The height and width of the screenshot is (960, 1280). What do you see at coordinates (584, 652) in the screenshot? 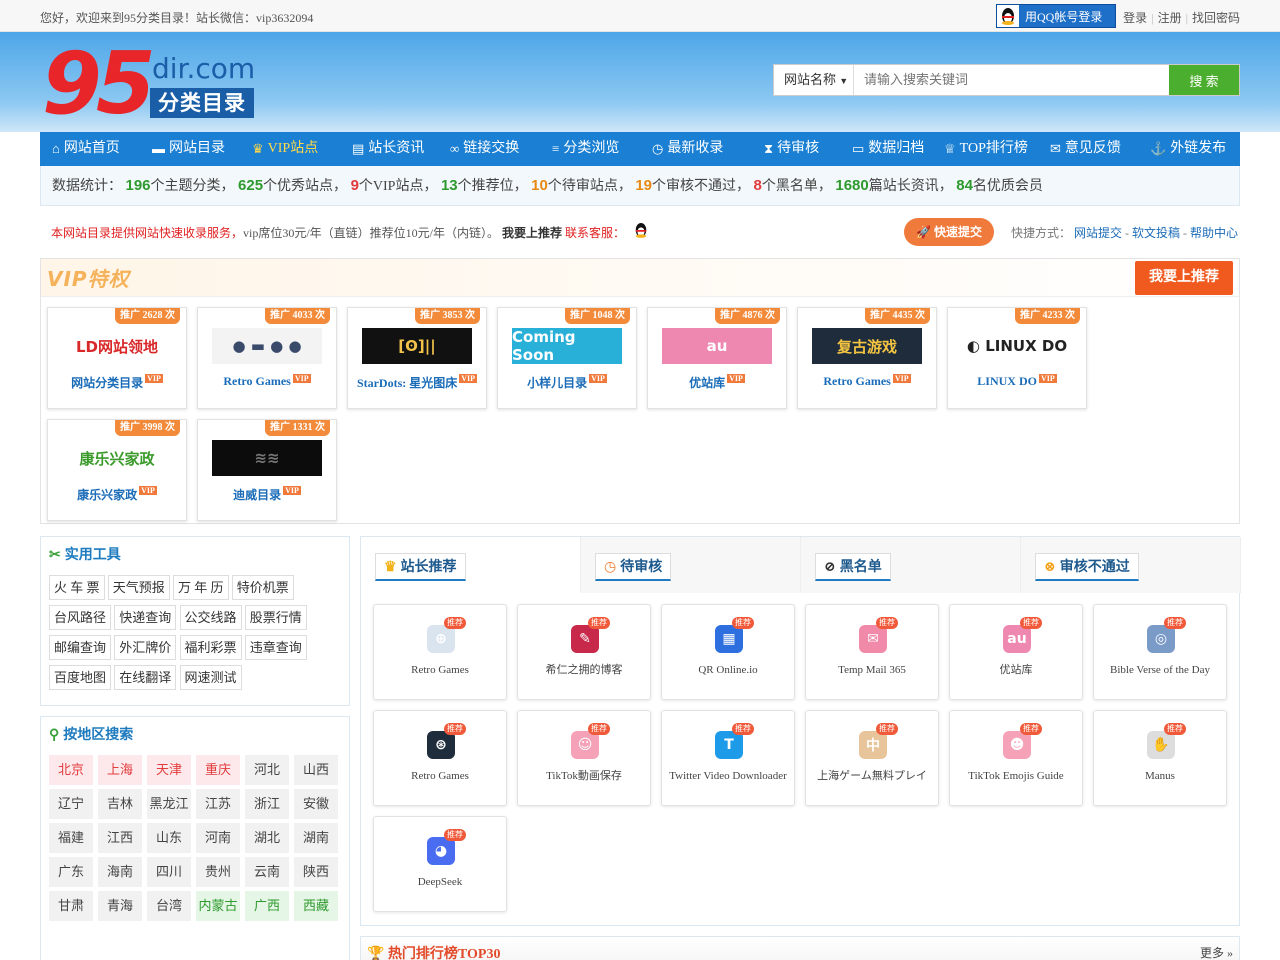
I see `recommended-site-card: ✎ 推荐 希仁之拥的博客` at bounding box center [584, 652].